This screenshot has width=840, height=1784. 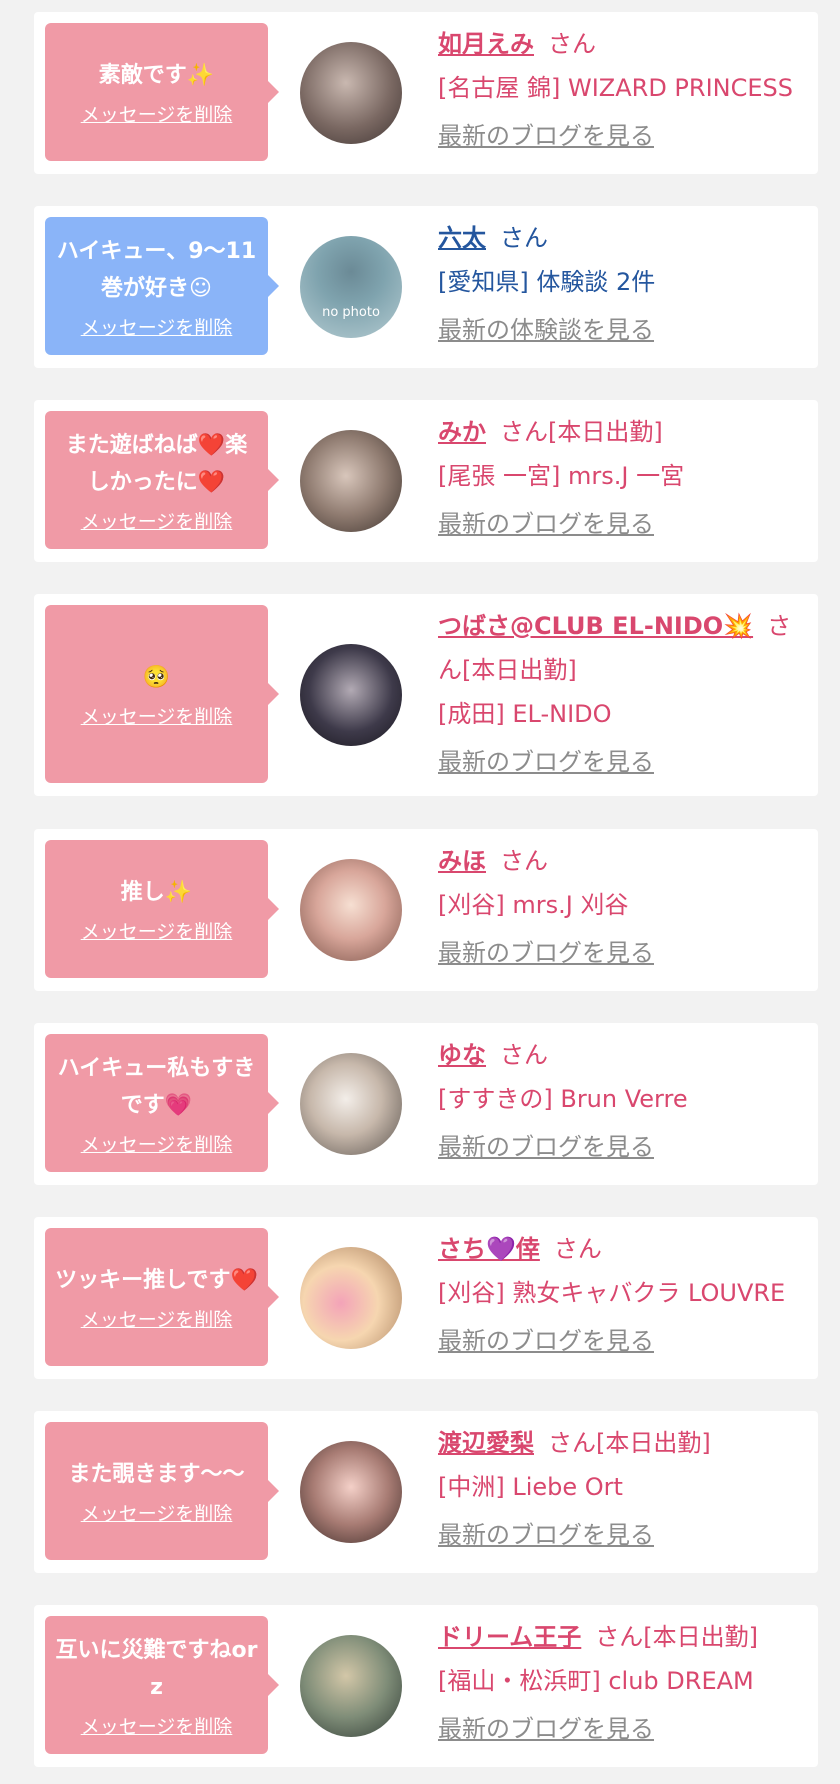 I want to click on name-line: みか さん[本日出勤], so click(x=623, y=432).